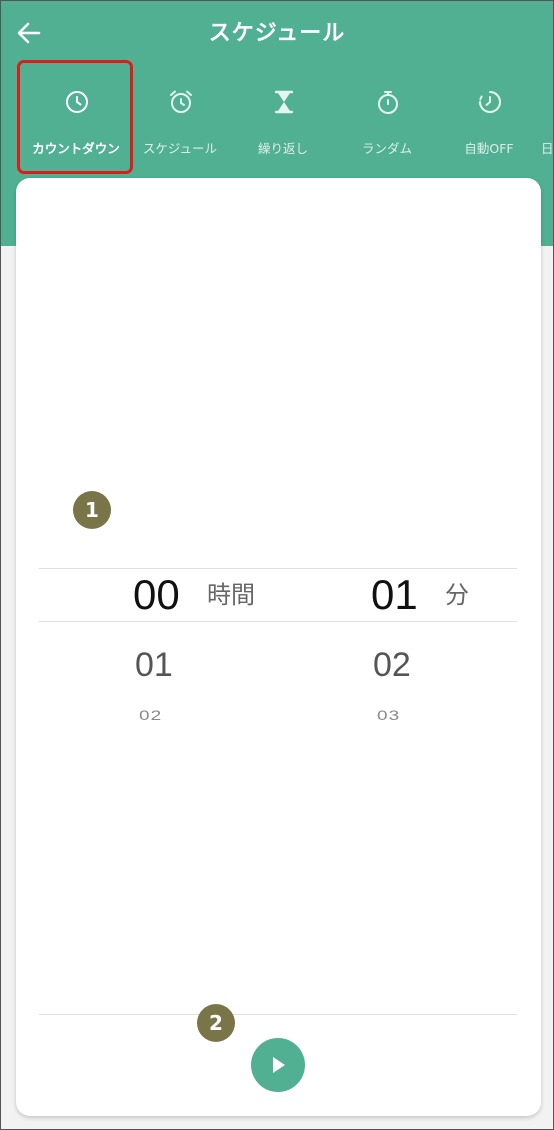 This screenshot has width=554, height=1130. Describe the element at coordinates (489, 126) in the screenshot. I see `tab-auto-off: 自動OFF` at that location.